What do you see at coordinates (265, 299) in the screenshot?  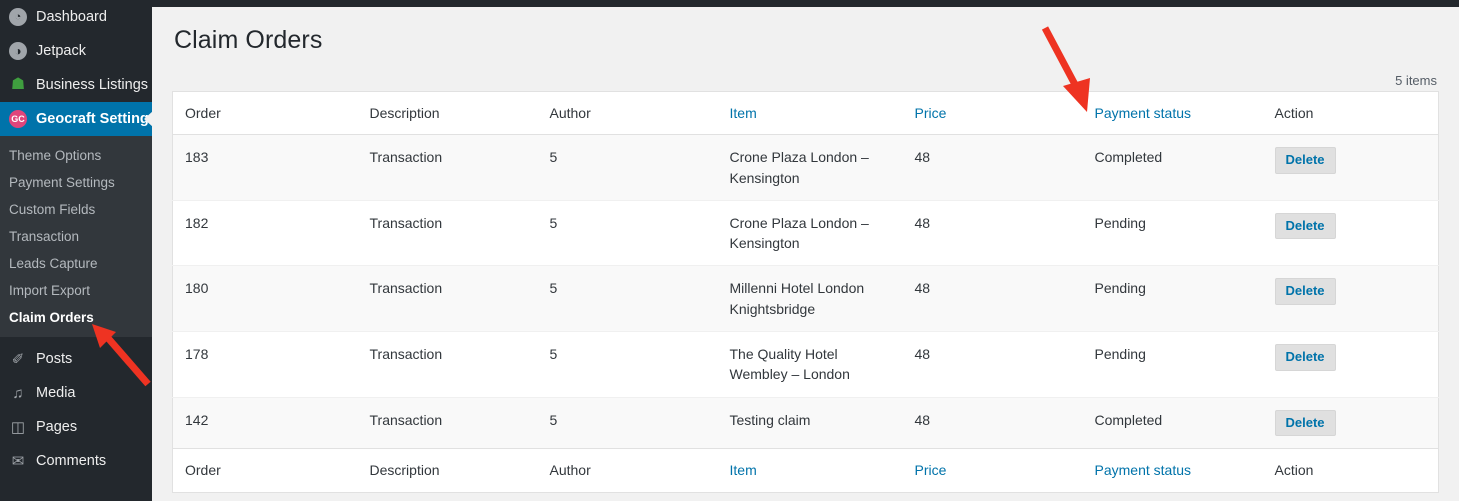 I see `cell-order: 180` at bounding box center [265, 299].